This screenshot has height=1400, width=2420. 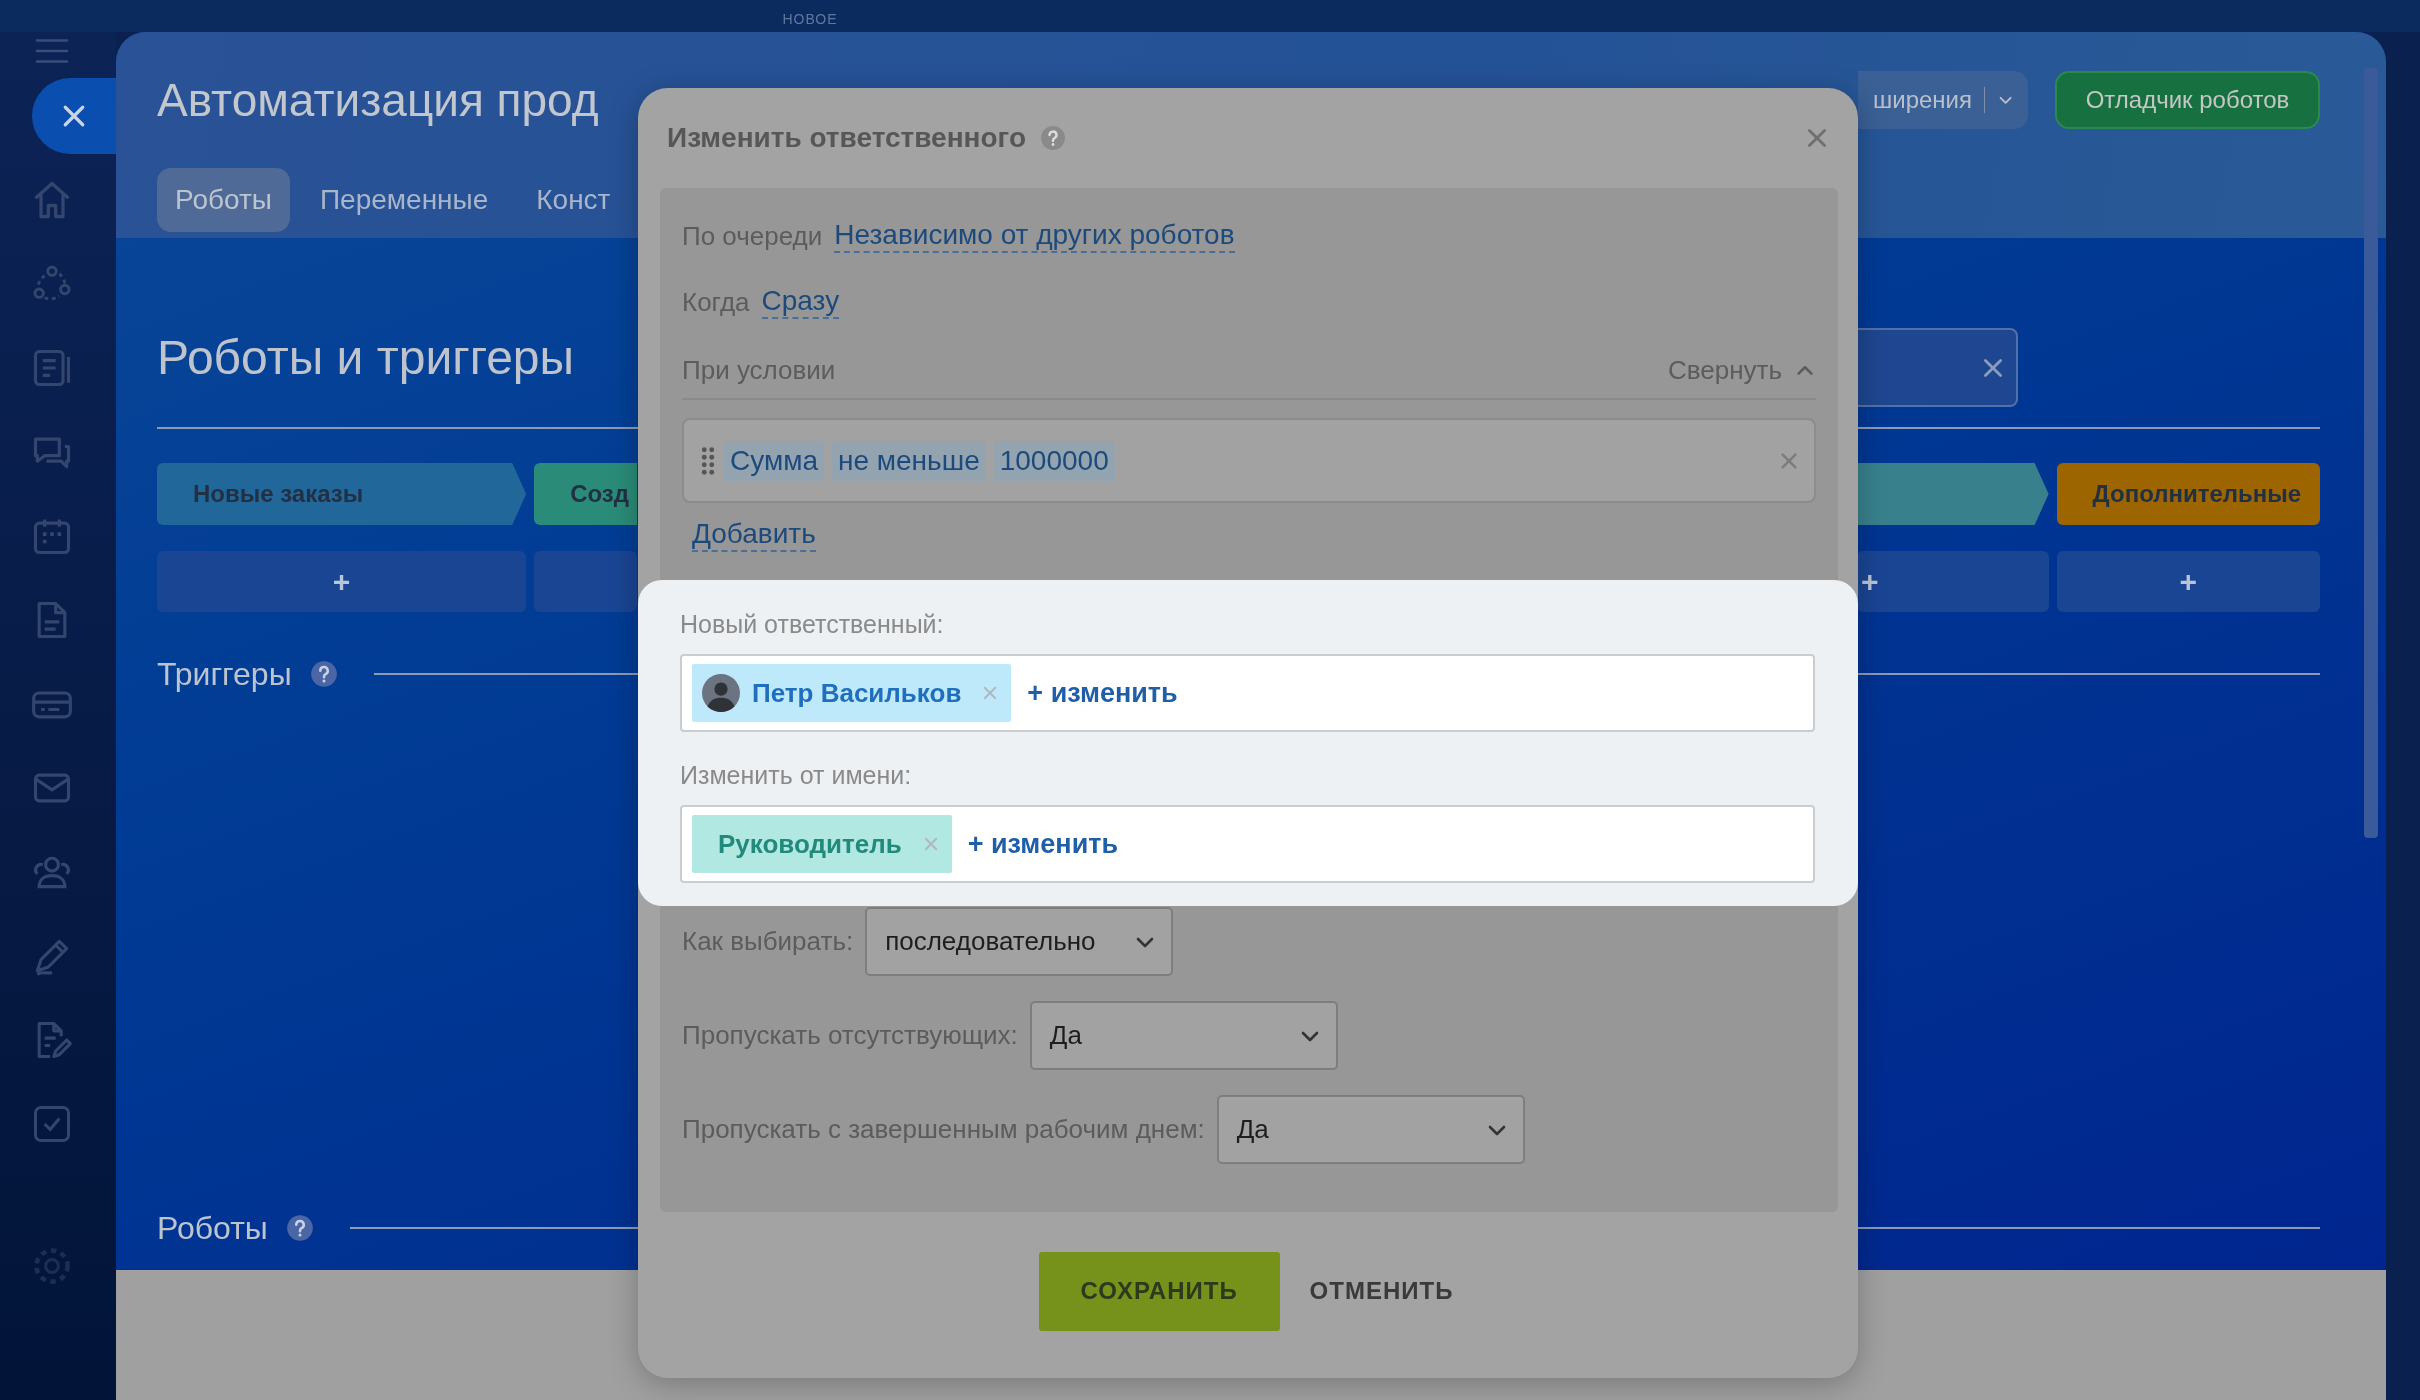 What do you see at coordinates (404, 200) in the screenshot?
I see `tab: Переменные` at bounding box center [404, 200].